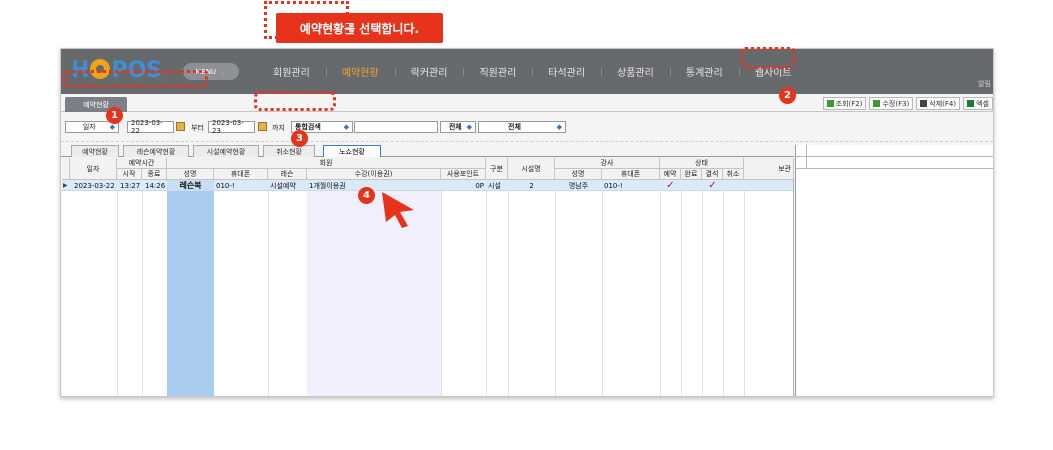  I want to click on step-badge-3: 3, so click(299, 138).